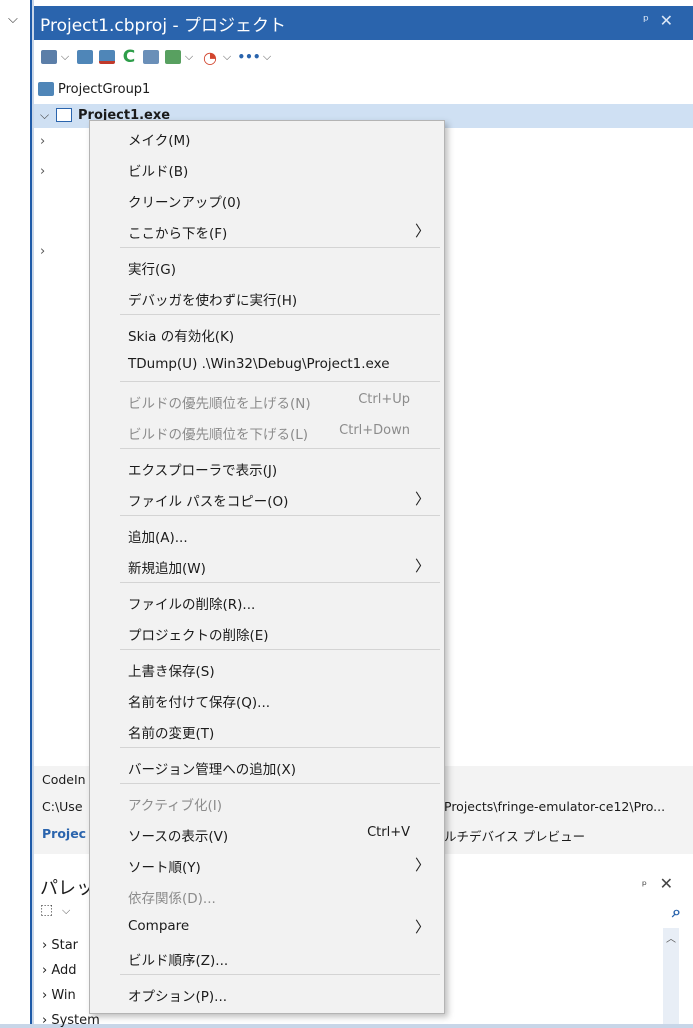  What do you see at coordinates (267, 864) in the screenshot?
I see `menu-item-sort-order: ソート順(Y) 〉` at bounding box center [267, 864].